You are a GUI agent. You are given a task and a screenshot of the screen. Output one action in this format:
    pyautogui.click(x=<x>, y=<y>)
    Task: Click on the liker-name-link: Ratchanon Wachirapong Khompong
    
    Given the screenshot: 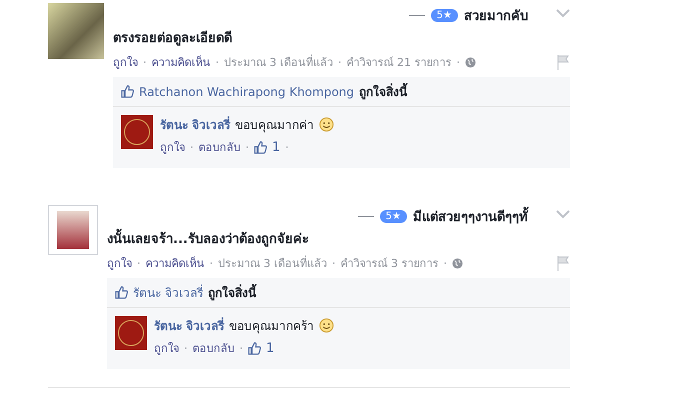 What is the action you would take?
    pyautogui.click(x=246, y=91)
    